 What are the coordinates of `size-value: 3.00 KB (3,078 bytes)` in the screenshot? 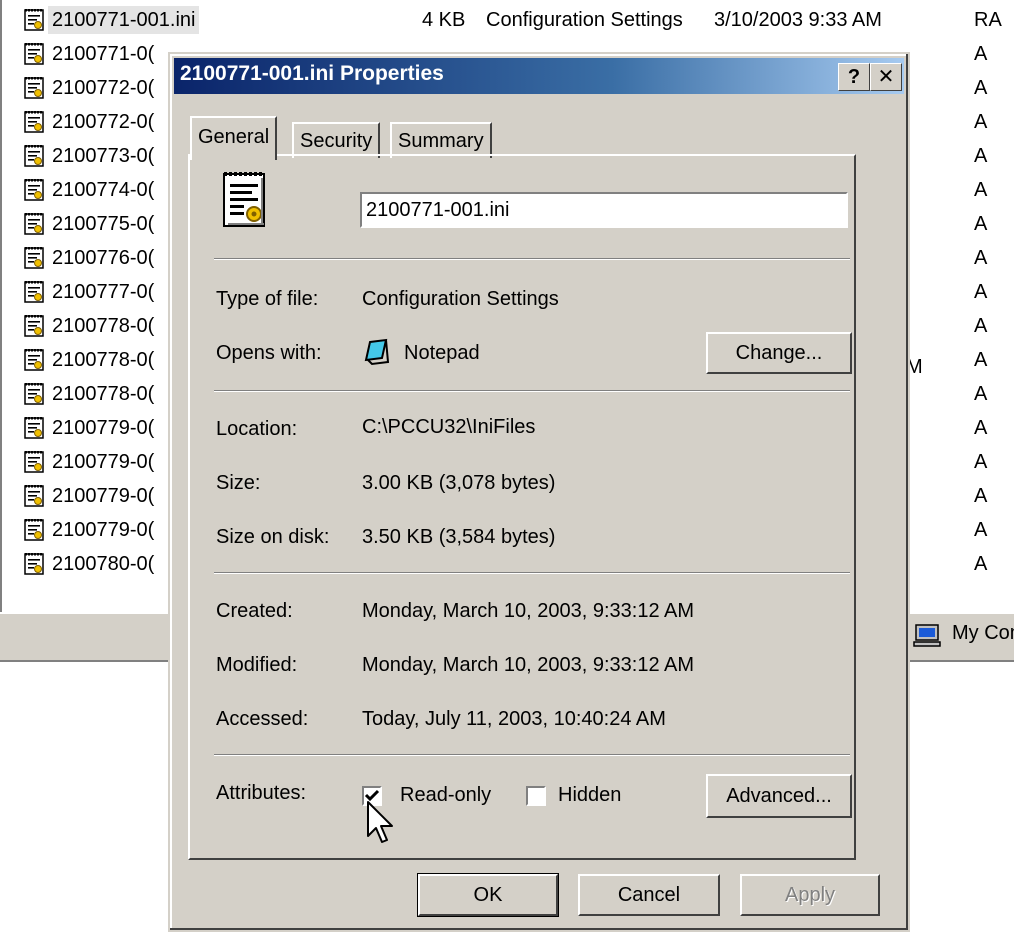 It's located at (459, 483).